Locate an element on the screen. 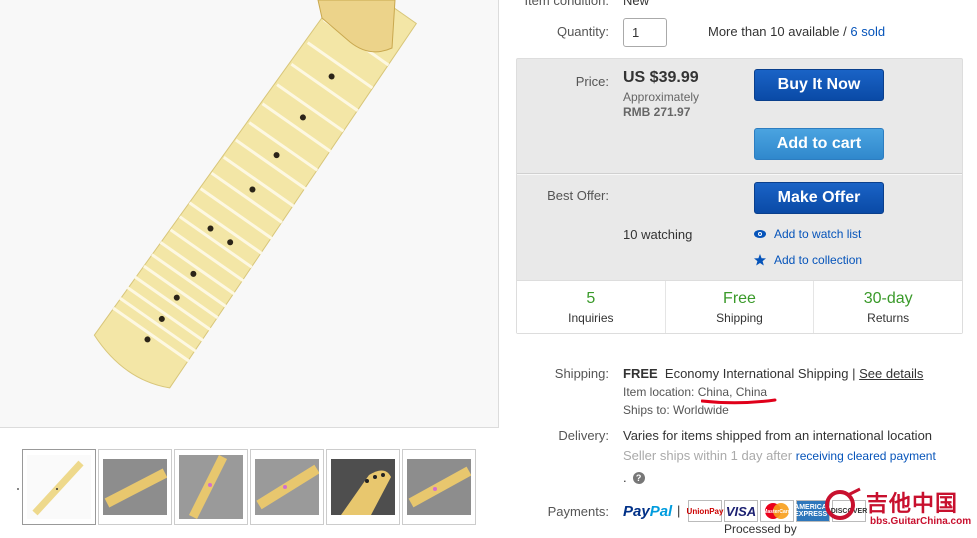 The height and width of the screenshot is (538, 977). quantity-input is located at coordinates (645, 32).